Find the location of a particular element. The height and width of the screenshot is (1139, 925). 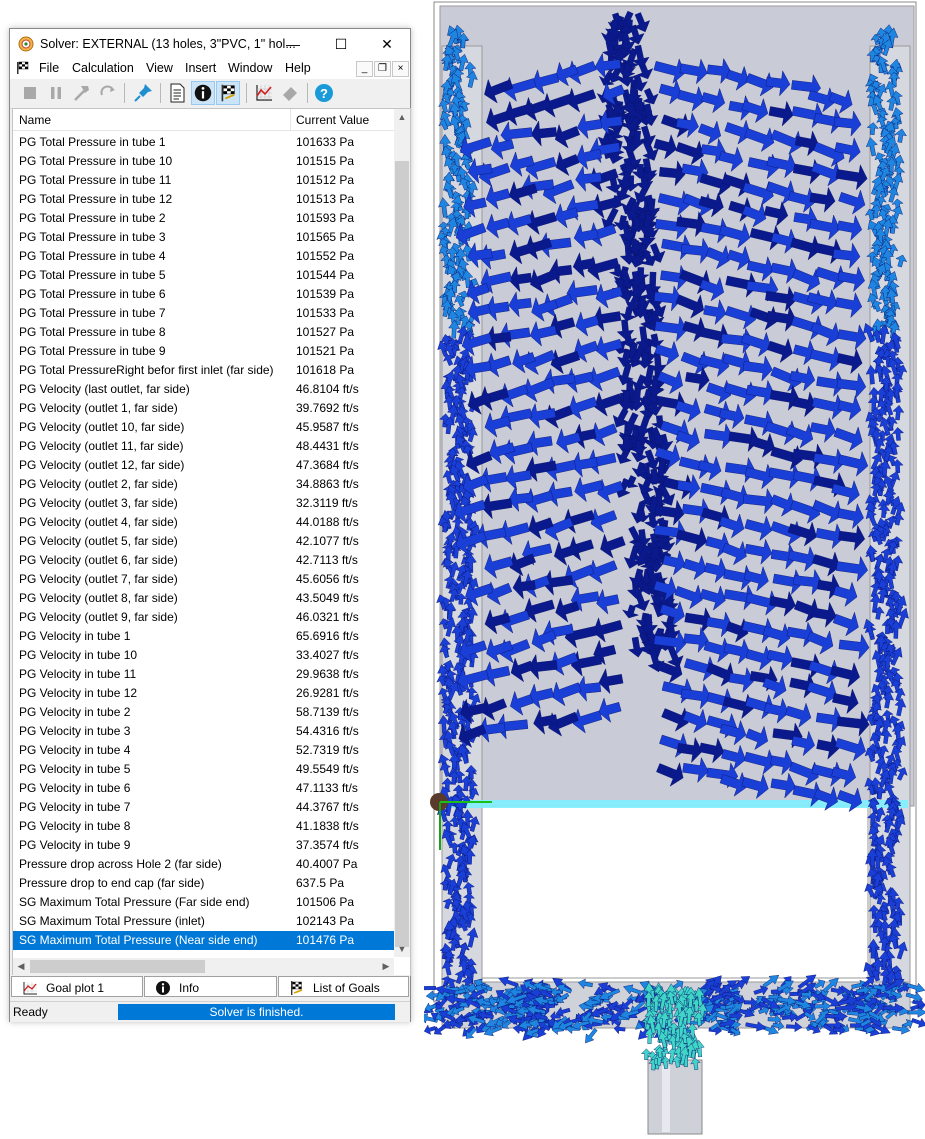

scroll-left-arrow-icon: ◀ is located at coordinates (21, 966).